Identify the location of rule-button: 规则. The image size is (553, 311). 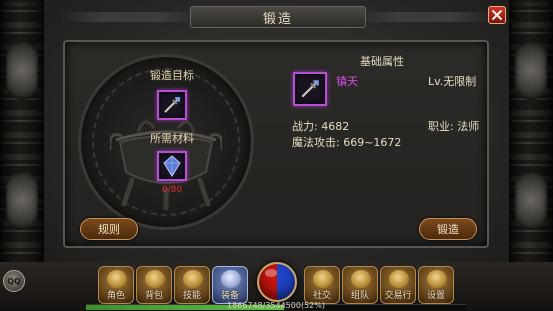
(109, 229).